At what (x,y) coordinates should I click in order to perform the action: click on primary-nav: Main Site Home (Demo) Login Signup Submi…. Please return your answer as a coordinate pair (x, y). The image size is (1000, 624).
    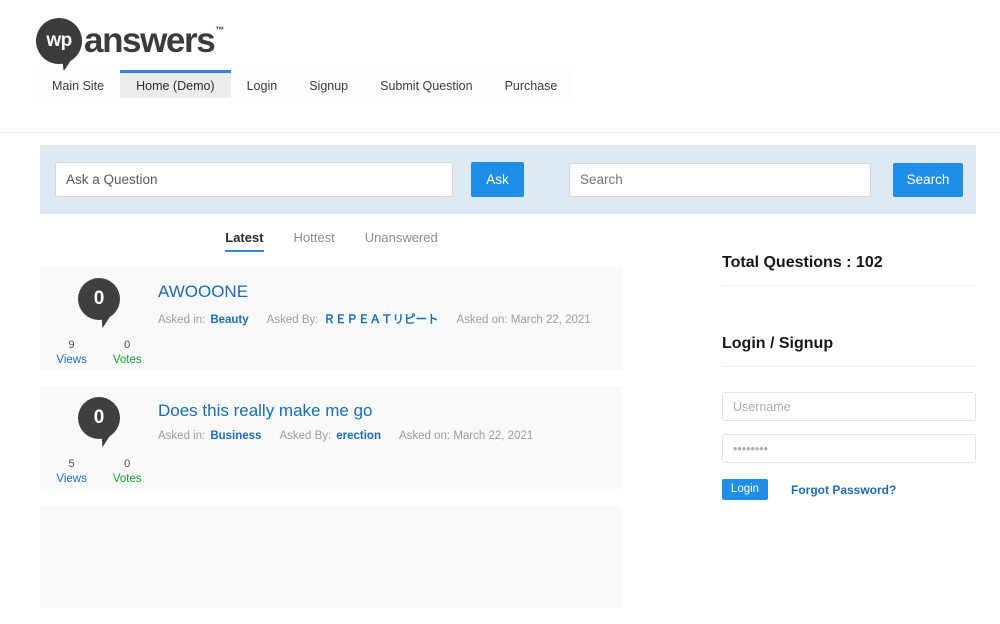
    Looking at the image, I should click on (305, 84).